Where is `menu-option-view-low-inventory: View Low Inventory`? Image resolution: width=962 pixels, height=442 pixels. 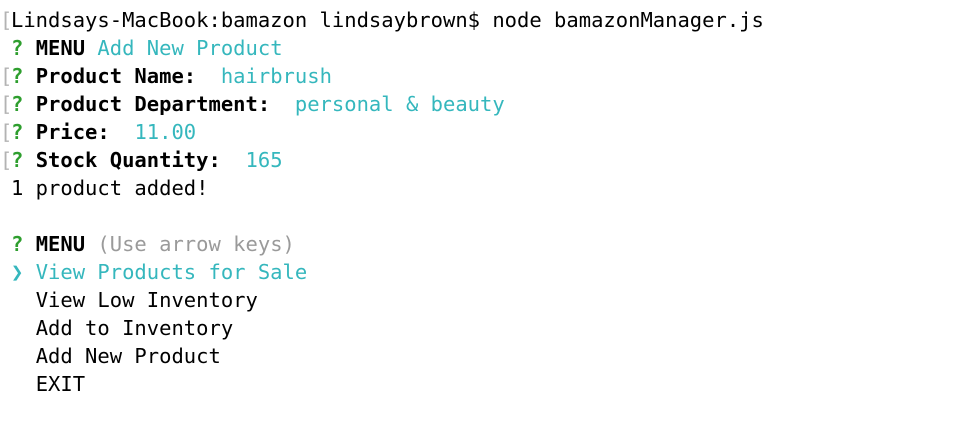 menu-option-view-low-inventory: View Low Inventory is located at coordinates (481, 300).